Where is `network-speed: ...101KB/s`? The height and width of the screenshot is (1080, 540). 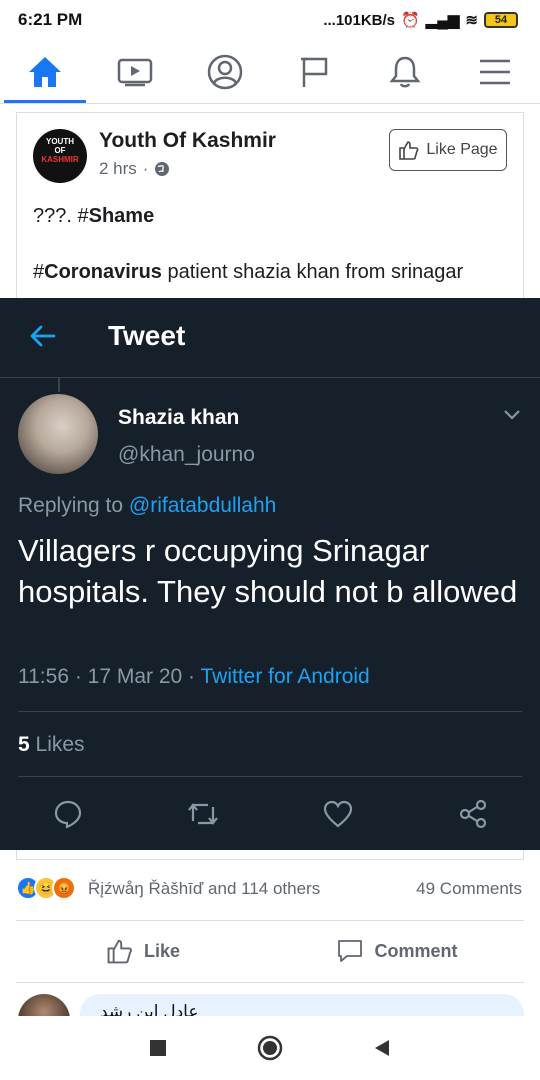
network-speed: ...101KB/s is located at coordinates (359, 20).